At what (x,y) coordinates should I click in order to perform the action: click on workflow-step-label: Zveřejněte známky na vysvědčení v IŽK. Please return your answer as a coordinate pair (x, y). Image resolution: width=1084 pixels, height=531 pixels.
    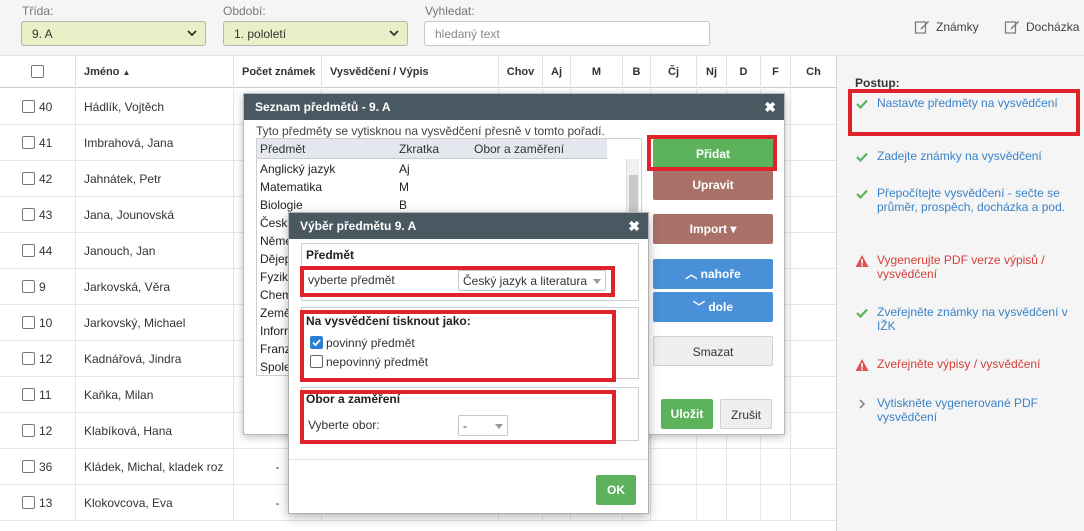
    Looking at the image, I should click on (972, 319).